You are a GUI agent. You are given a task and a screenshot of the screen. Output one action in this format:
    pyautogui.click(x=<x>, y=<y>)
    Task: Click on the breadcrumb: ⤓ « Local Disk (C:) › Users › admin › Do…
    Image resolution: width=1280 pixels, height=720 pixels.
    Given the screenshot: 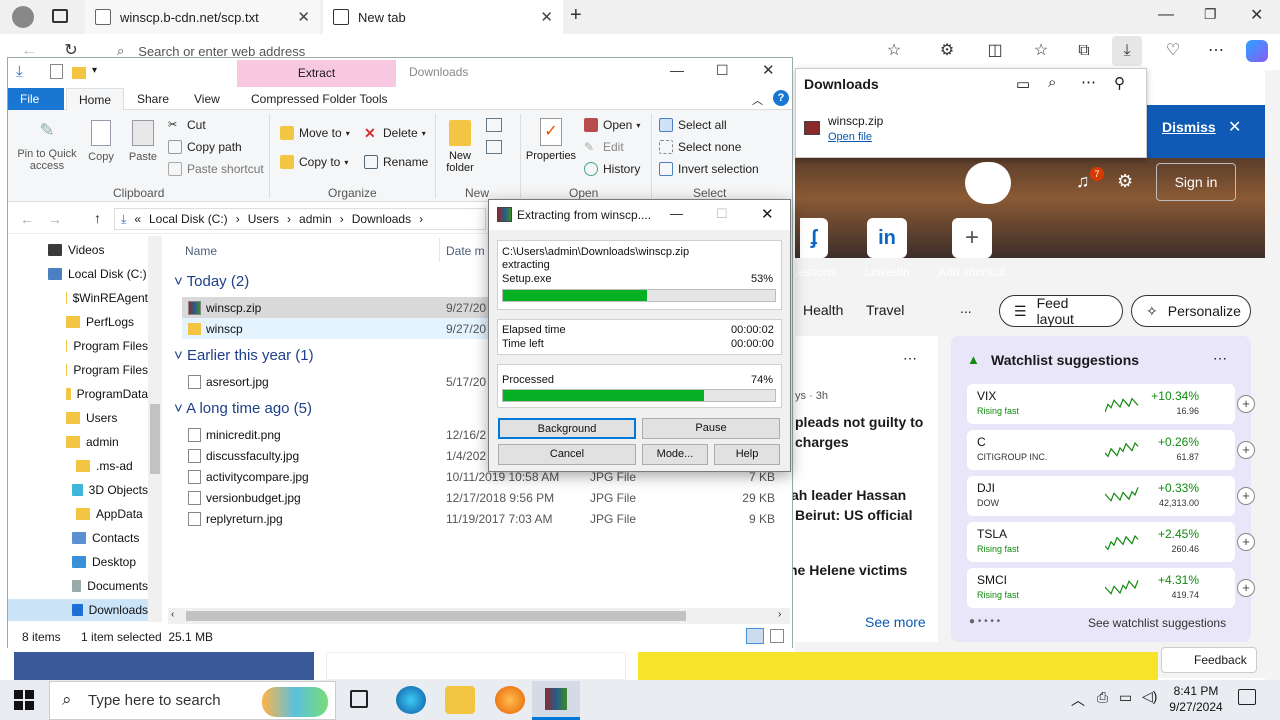 What is the action you would take?
    pyautogui.click(x=300, y=219)
    